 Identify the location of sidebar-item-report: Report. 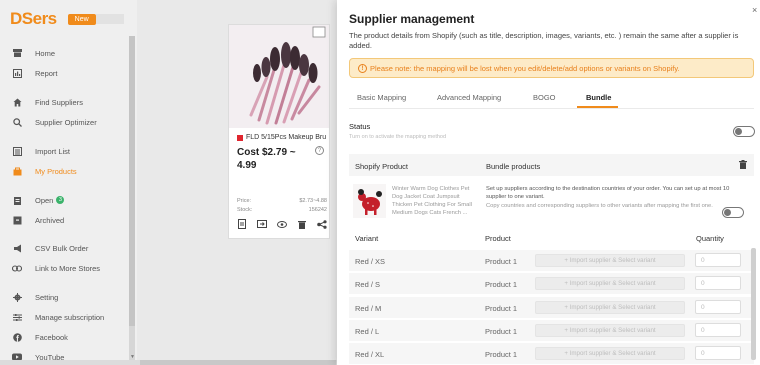
(35, 73).